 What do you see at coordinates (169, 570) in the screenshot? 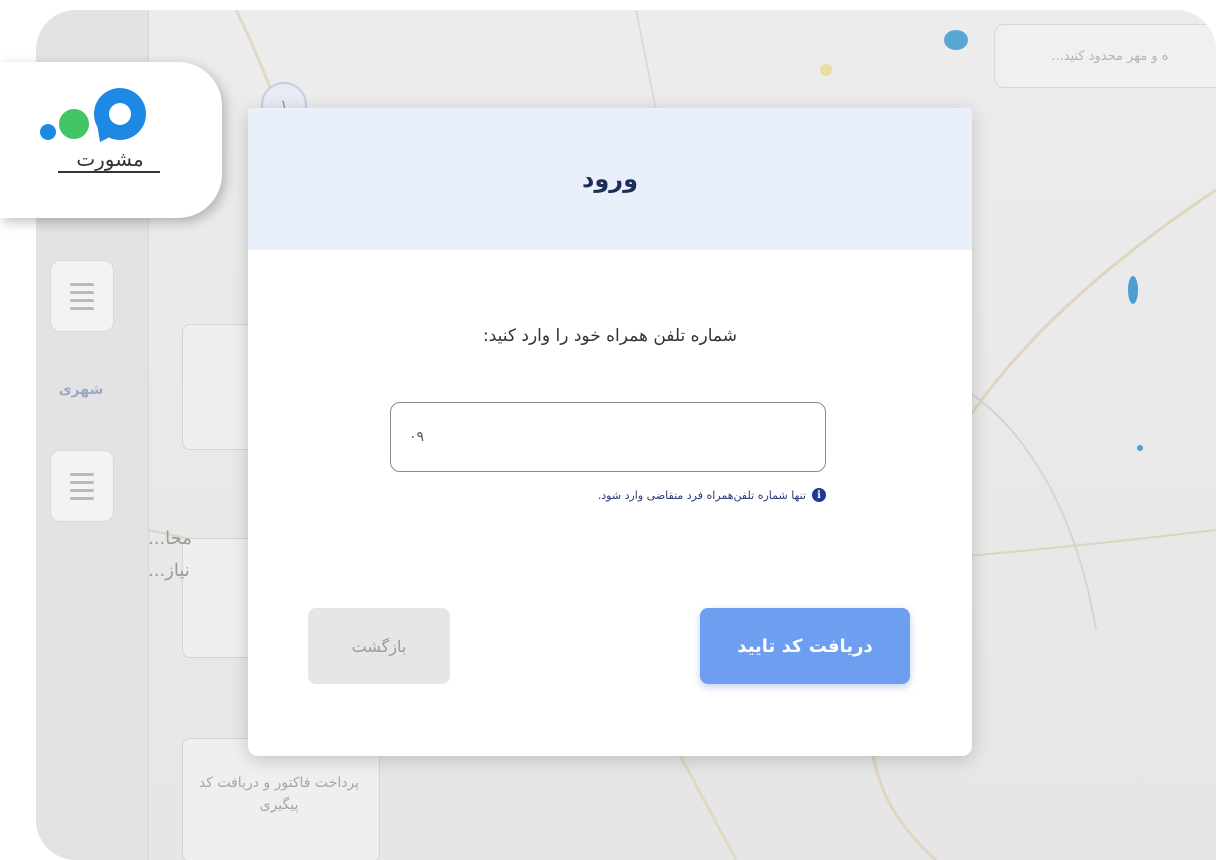
I see `background-side-text-2: ...نیاز` at bounding box center [169, 570].